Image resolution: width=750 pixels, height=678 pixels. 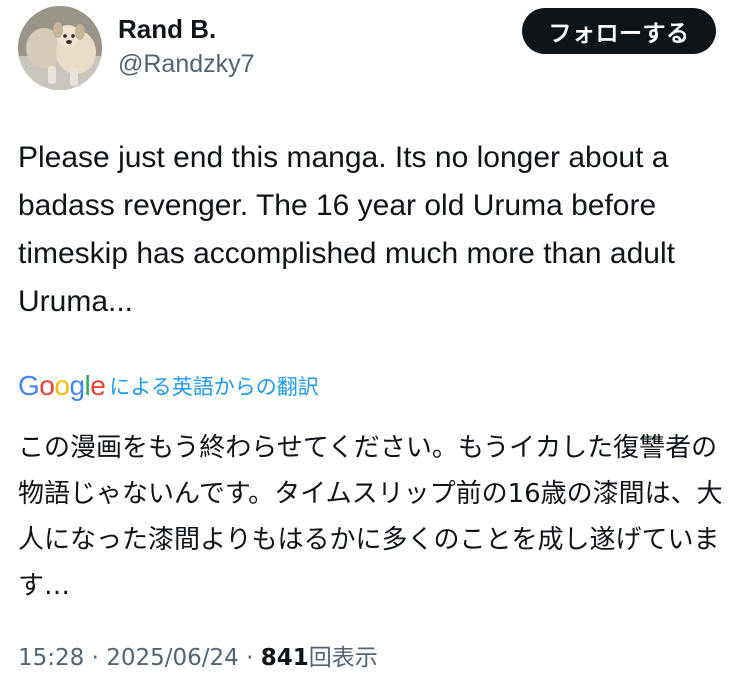 What do you see at coordinates (167, 29) in the screenshot?
I see `display-name: Rand B.` at bounding box center [167, 29].